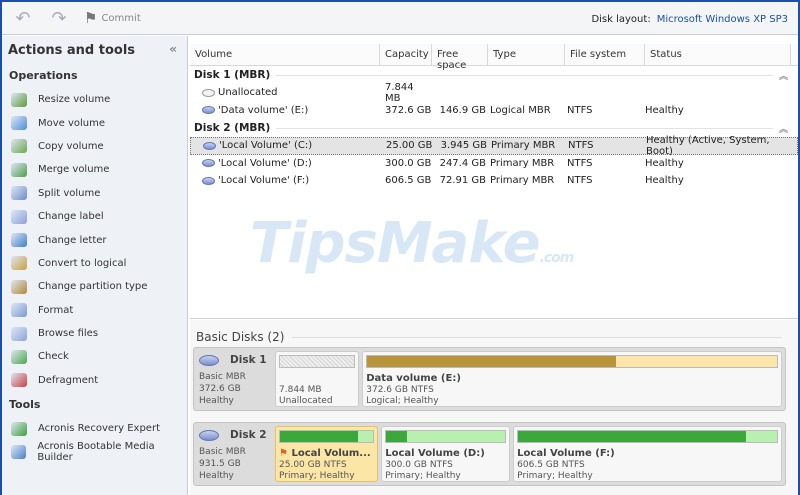 This screenshot has height=495, width=800. What do you see at coordinates (526, 54) in the screenshot?
I see `column-header-type: Type` at bounding box center [526, 54].